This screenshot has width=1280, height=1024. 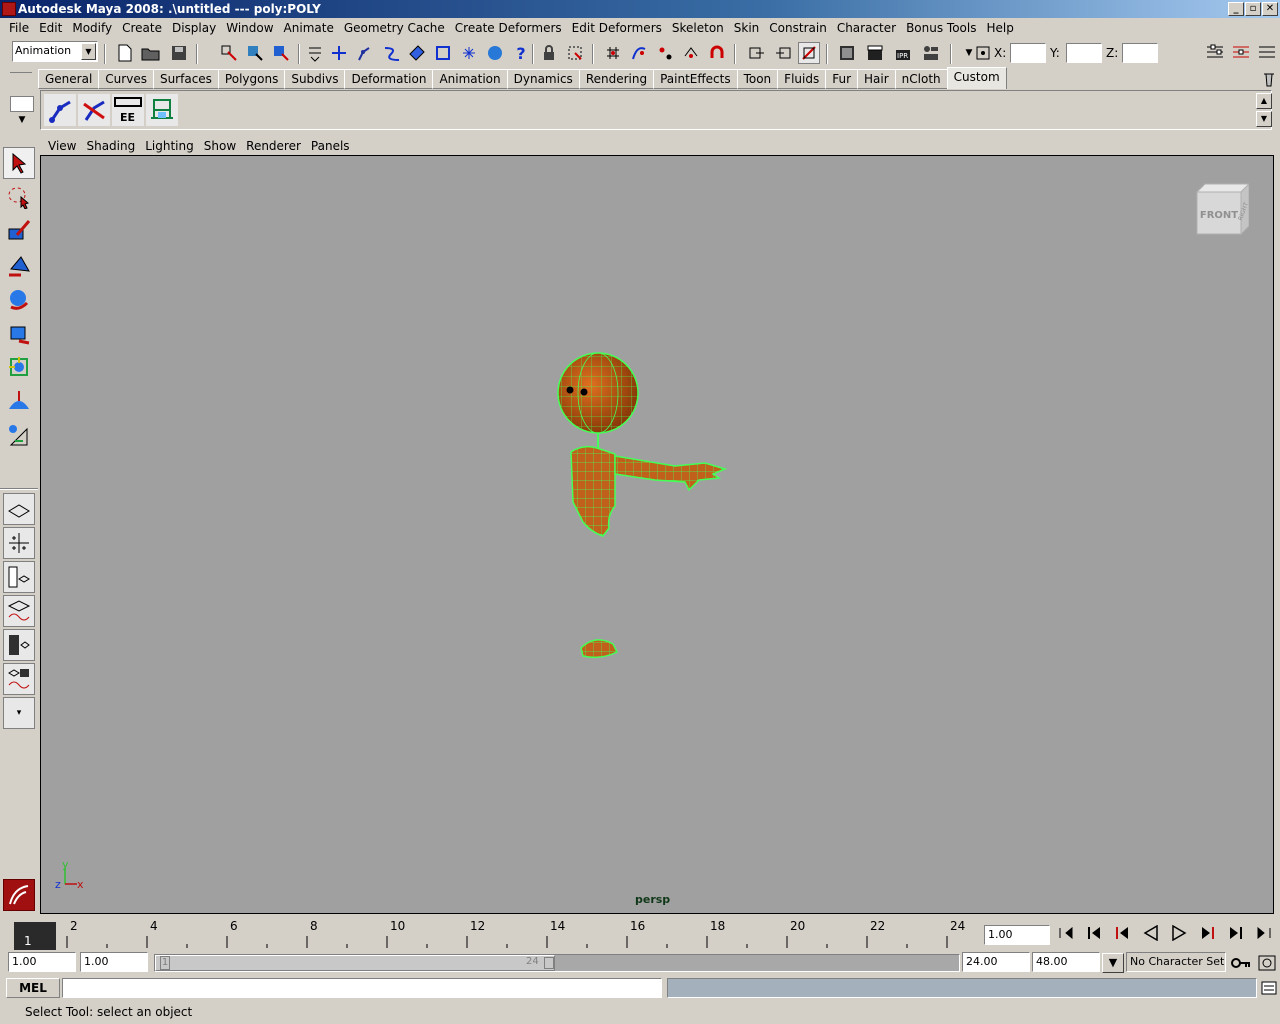 What do you see at coordinates (19, 509) in the screenshot?
I see `single-perspective-layout-icon` at bounding box center [19, 509].